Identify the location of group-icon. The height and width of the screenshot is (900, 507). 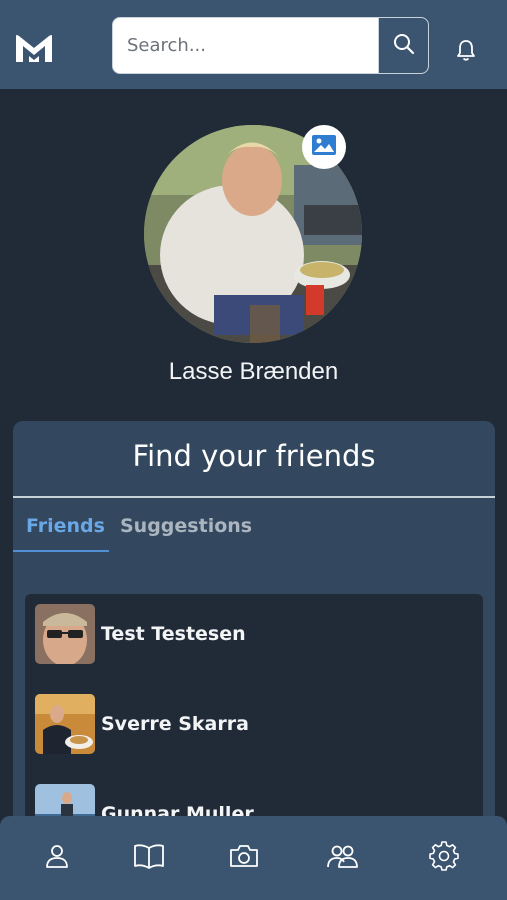
(342, 858).